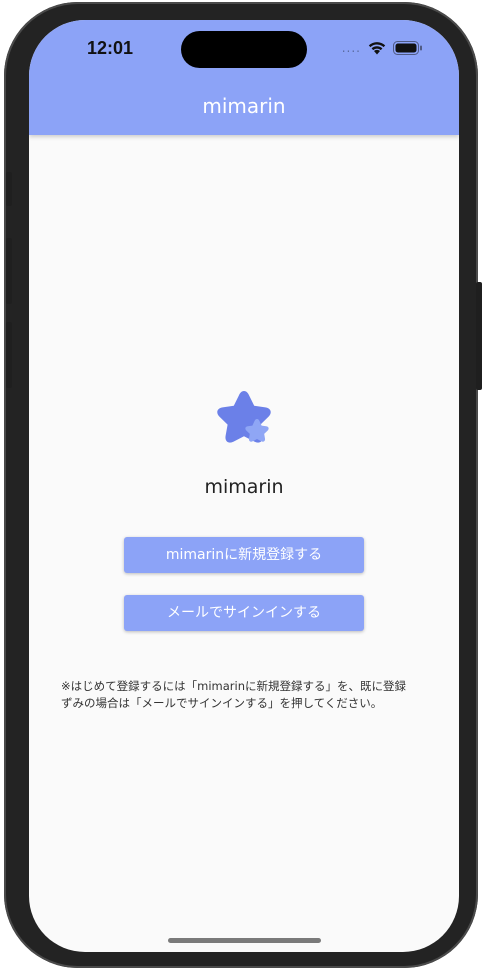 This screenshot has height=972, width=488. I want to click on star-logo-icon, so click(244, 417).